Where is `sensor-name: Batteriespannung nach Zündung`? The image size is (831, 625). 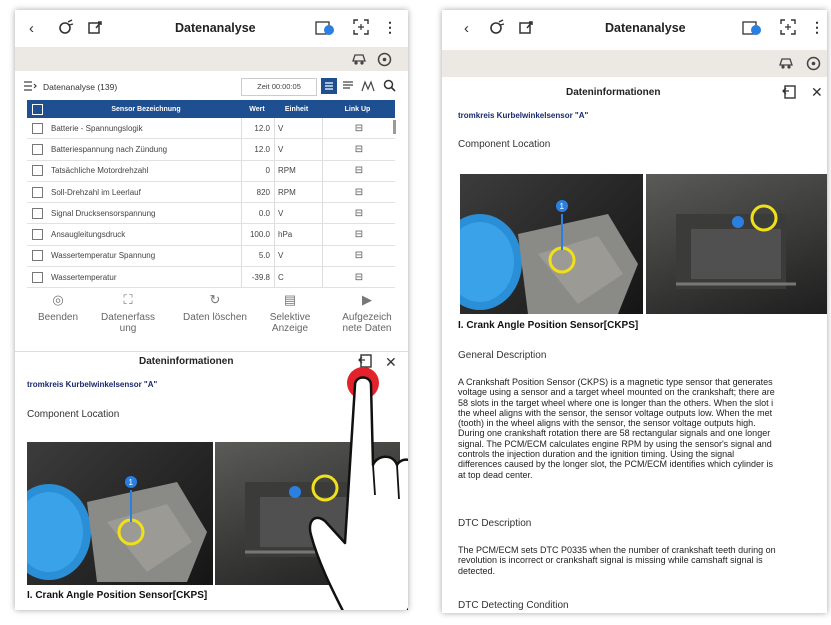
sensor-name: Batteriespannung nach Zündung is located at coordinates (109, 149).